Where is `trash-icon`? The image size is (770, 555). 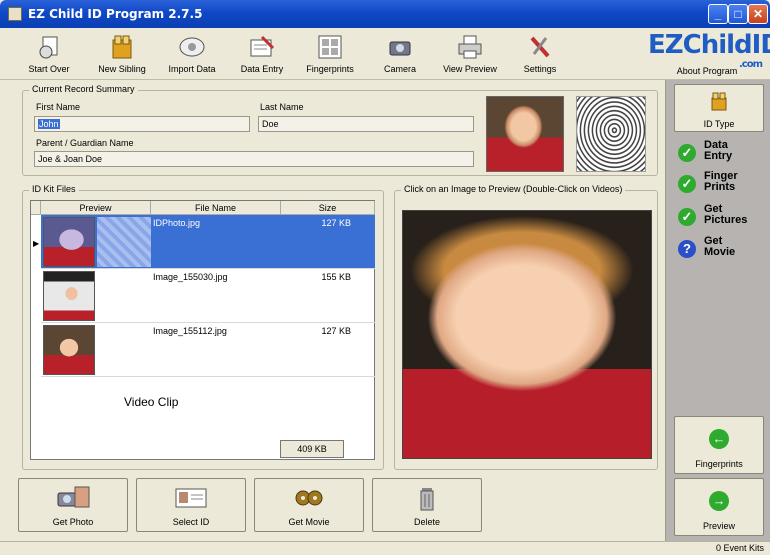 trash-icon is located at coordinates (427, 499).